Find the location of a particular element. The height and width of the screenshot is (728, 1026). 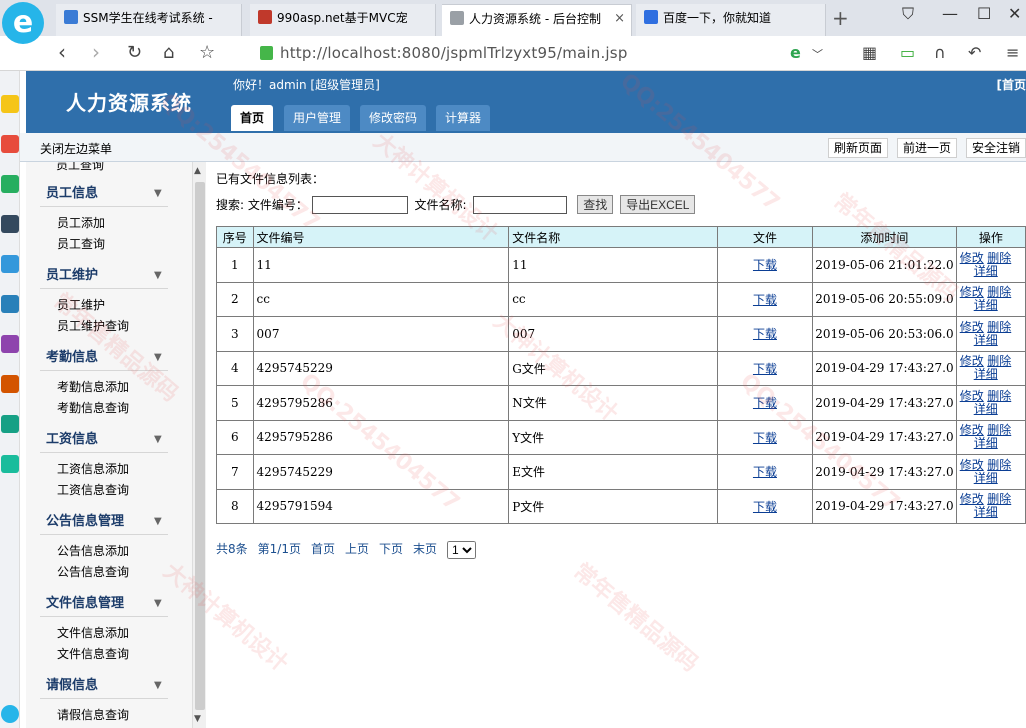

file-name-input is located at coordinates (520, 204).